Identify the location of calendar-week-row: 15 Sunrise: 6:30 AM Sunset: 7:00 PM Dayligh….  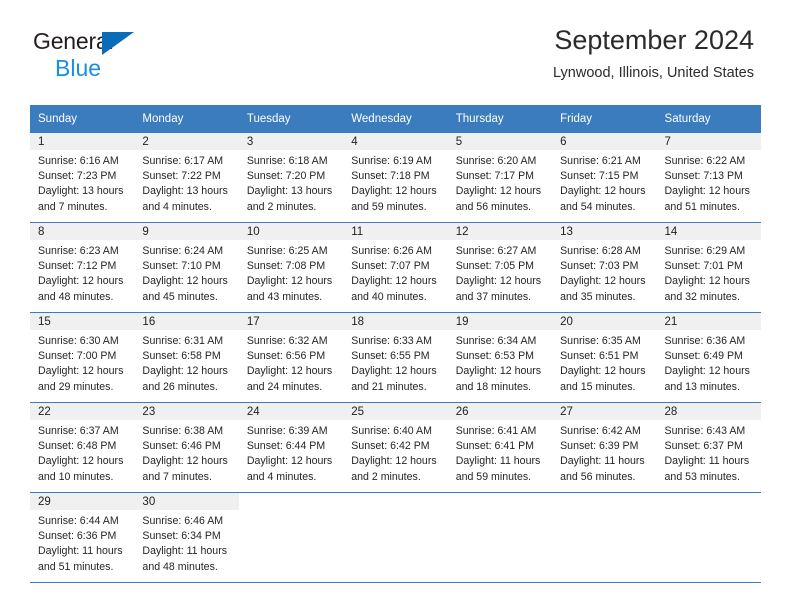
(395, 357).